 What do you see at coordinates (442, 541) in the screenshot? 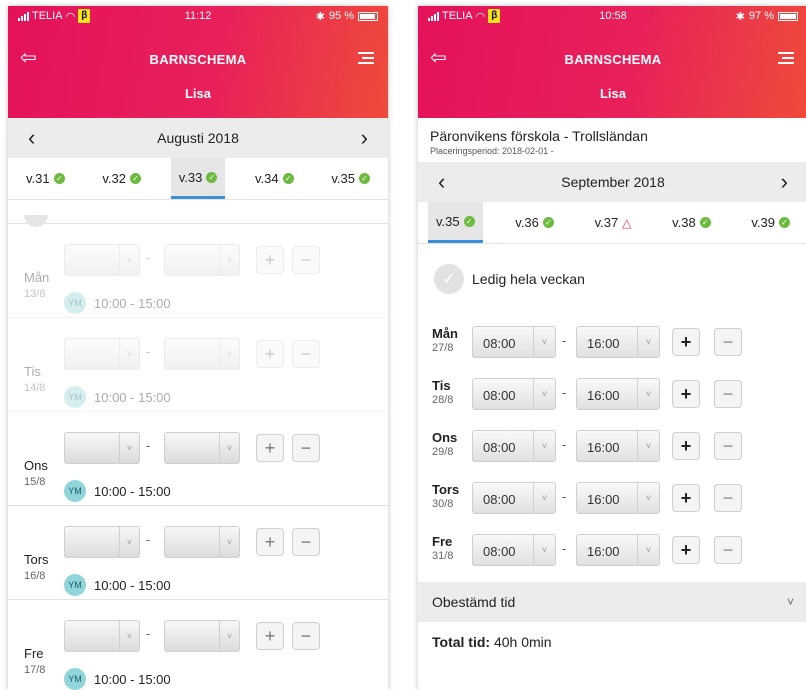
I see `day-name: Fre` at bounding box center [442, 541].